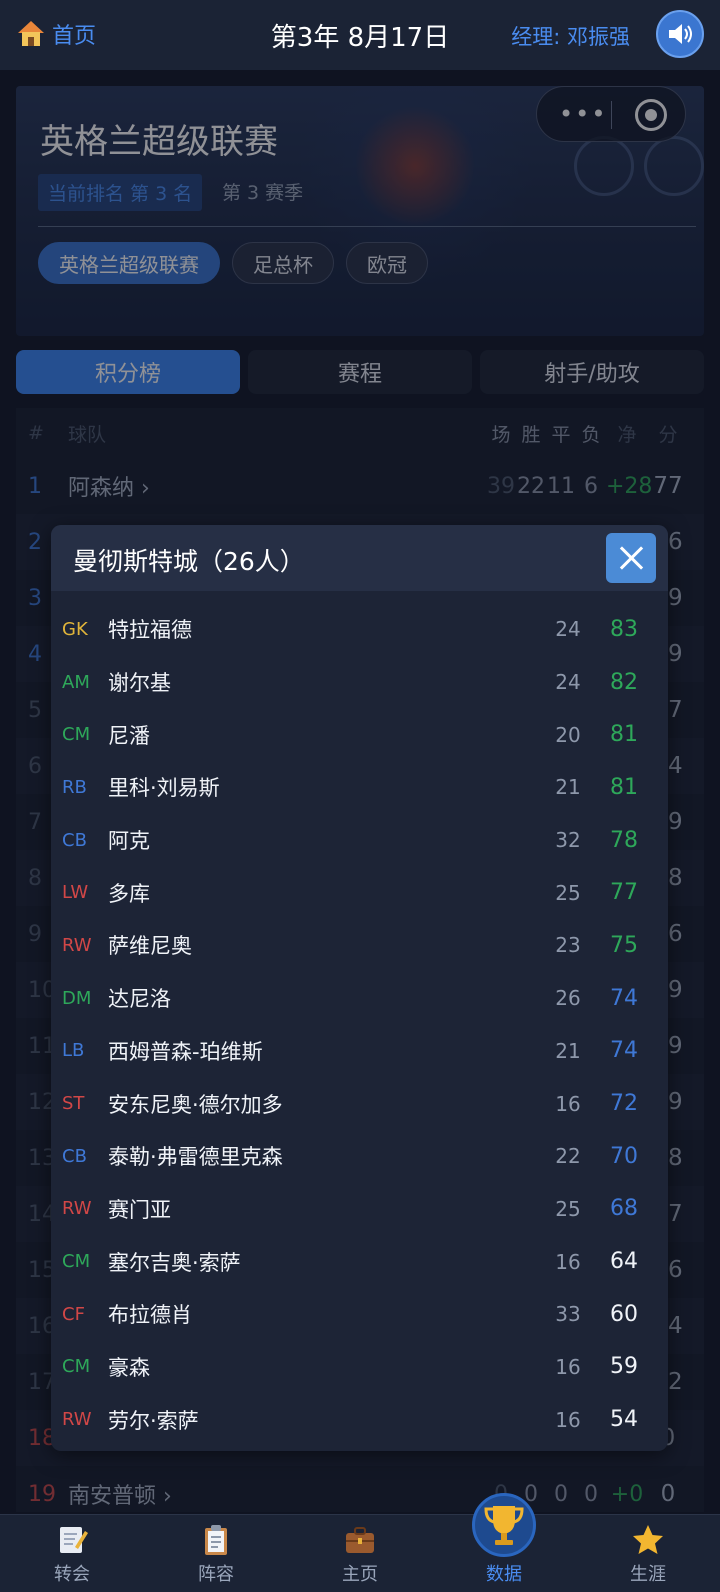  What do you see at coordinates (359, 1156) in the screenshot?
I see `player-row: CB 泰勒·弗雷德里克森 22 70` at bounding box center [359, 1156].